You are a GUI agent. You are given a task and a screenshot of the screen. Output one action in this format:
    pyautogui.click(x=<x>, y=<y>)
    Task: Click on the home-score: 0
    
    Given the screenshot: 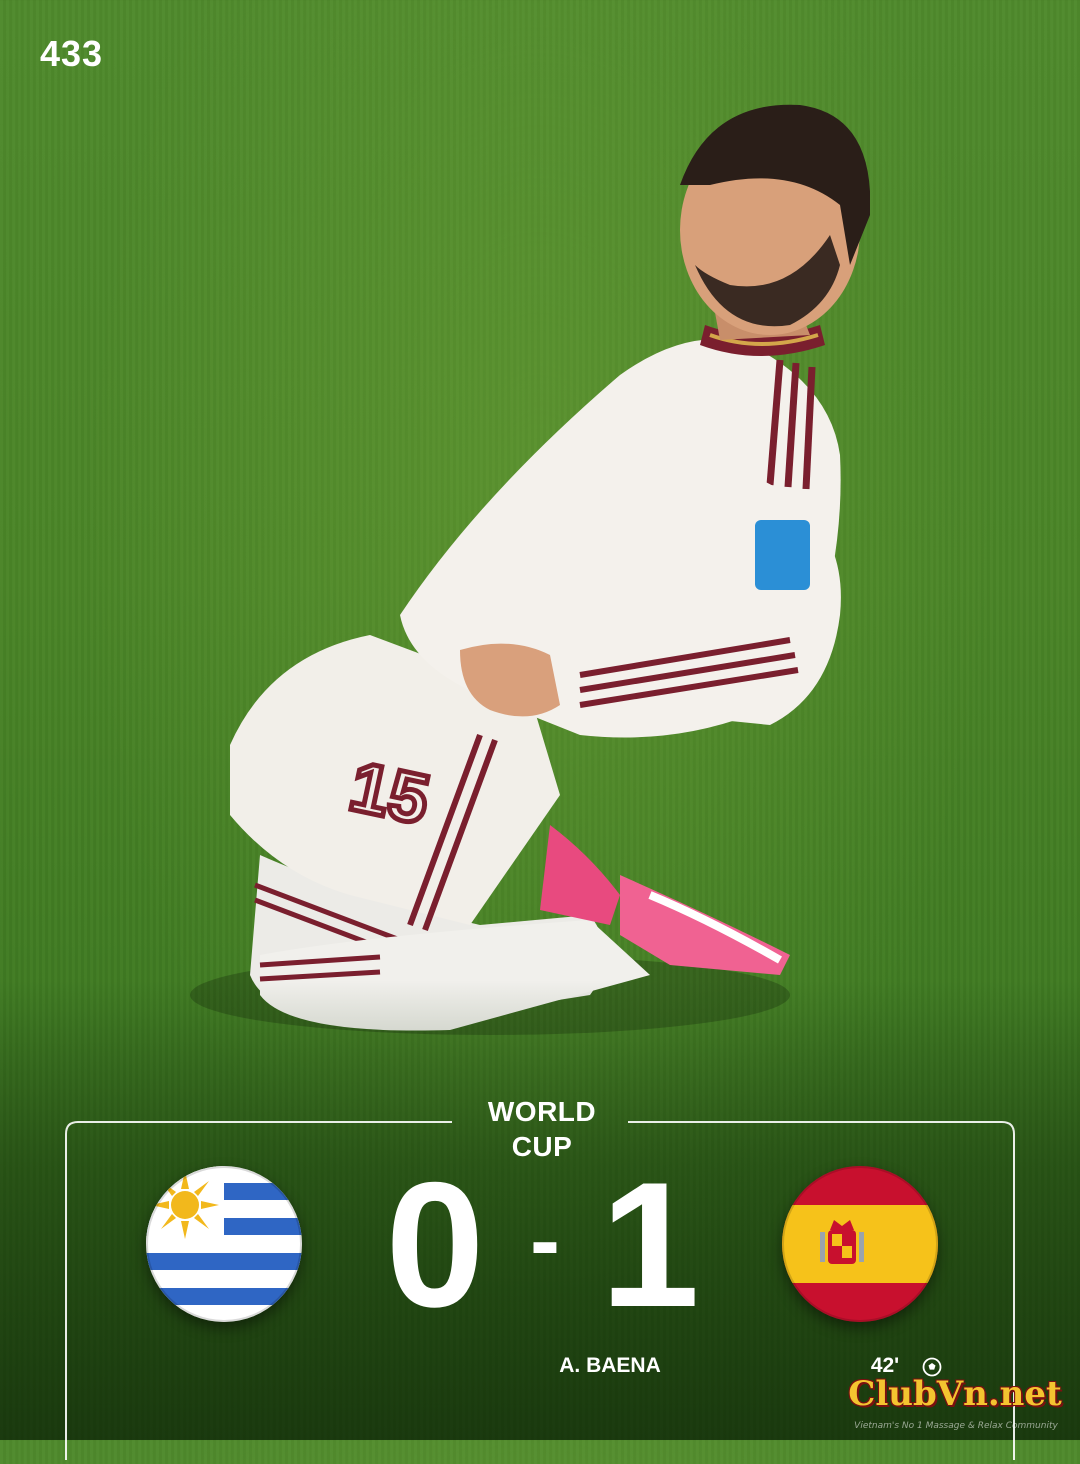 What is the action you would take?
    pyautogui.click(x=435, y=1244)
    